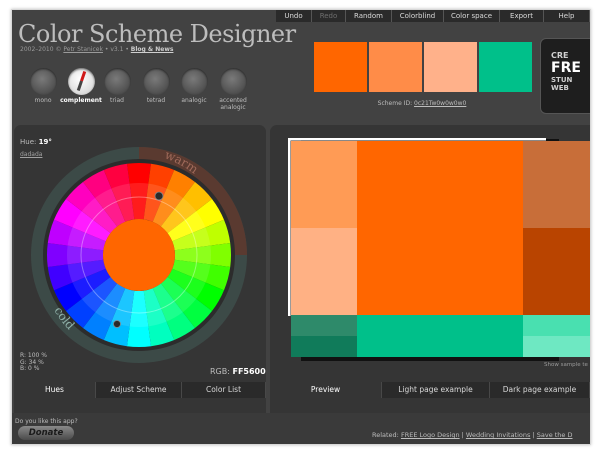 This screenshot has height=453, width=600. I want to click on preview-block-complement-light, so click(556, 325).